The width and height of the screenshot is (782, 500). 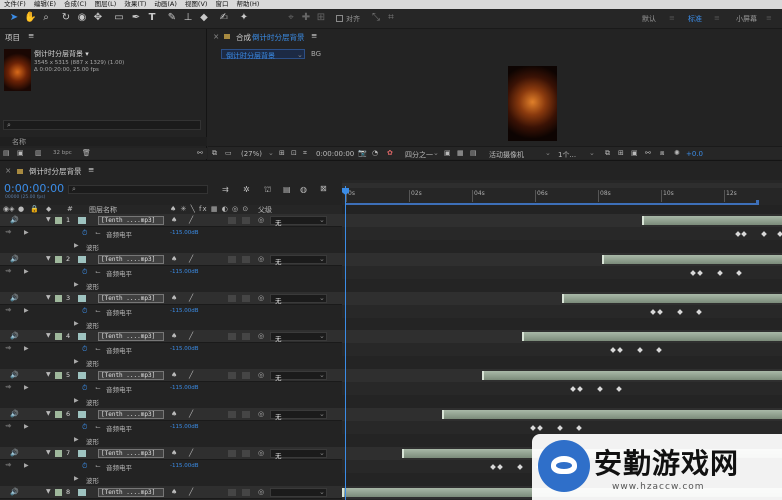 What do you see at coordinates (98, 18) in the screenshot?
I see `pan-behind-tool-icon: ✥` at bounding box center [98, 18].